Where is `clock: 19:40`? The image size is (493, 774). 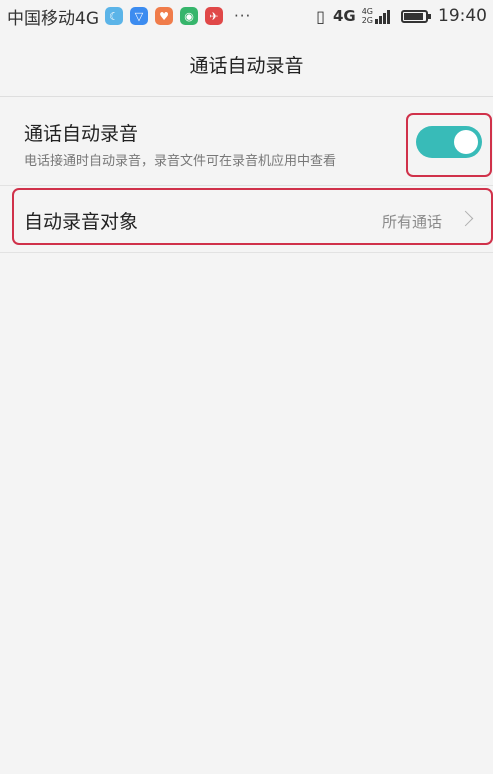
clock: 19:40 is located at coordinates (462, 16).